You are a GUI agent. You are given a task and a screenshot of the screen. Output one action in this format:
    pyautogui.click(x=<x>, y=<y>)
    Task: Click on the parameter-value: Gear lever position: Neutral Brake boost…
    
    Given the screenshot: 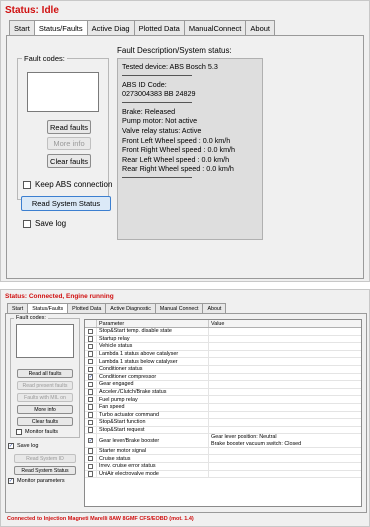 What is the action you would take?
    pyautogui.click(x=256, y=440)
    